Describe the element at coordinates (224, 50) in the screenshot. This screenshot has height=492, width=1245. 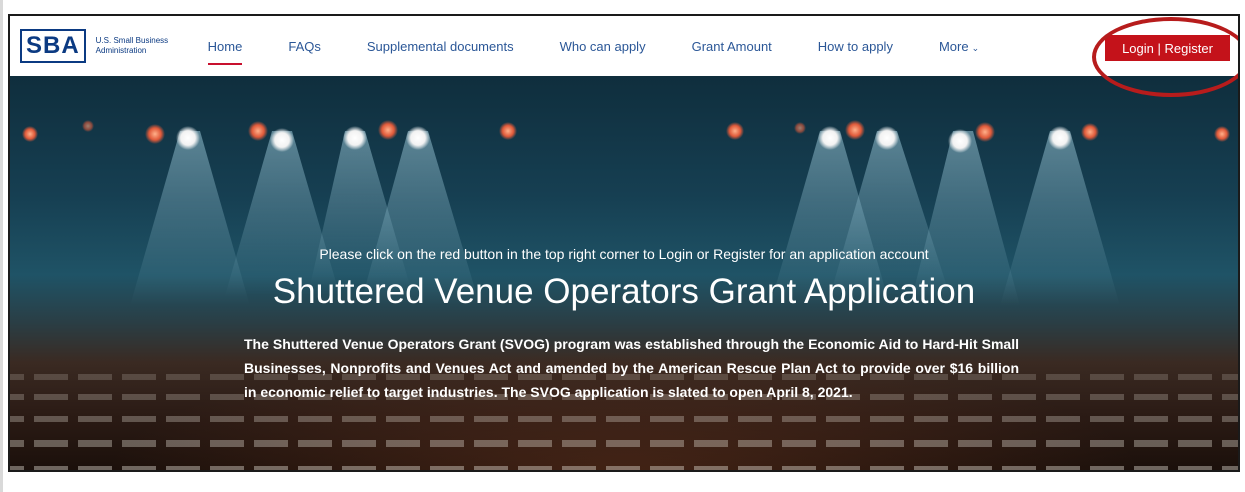
I see `nav-item-home: Home` at that location.